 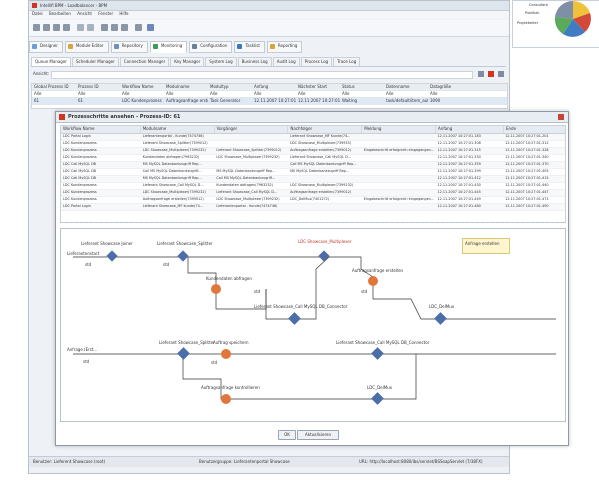 What do you see at coordinates (77, 206) in the screenshot?
I see `table-cell: LDC Portal Login` at bounding box center [77, 206].